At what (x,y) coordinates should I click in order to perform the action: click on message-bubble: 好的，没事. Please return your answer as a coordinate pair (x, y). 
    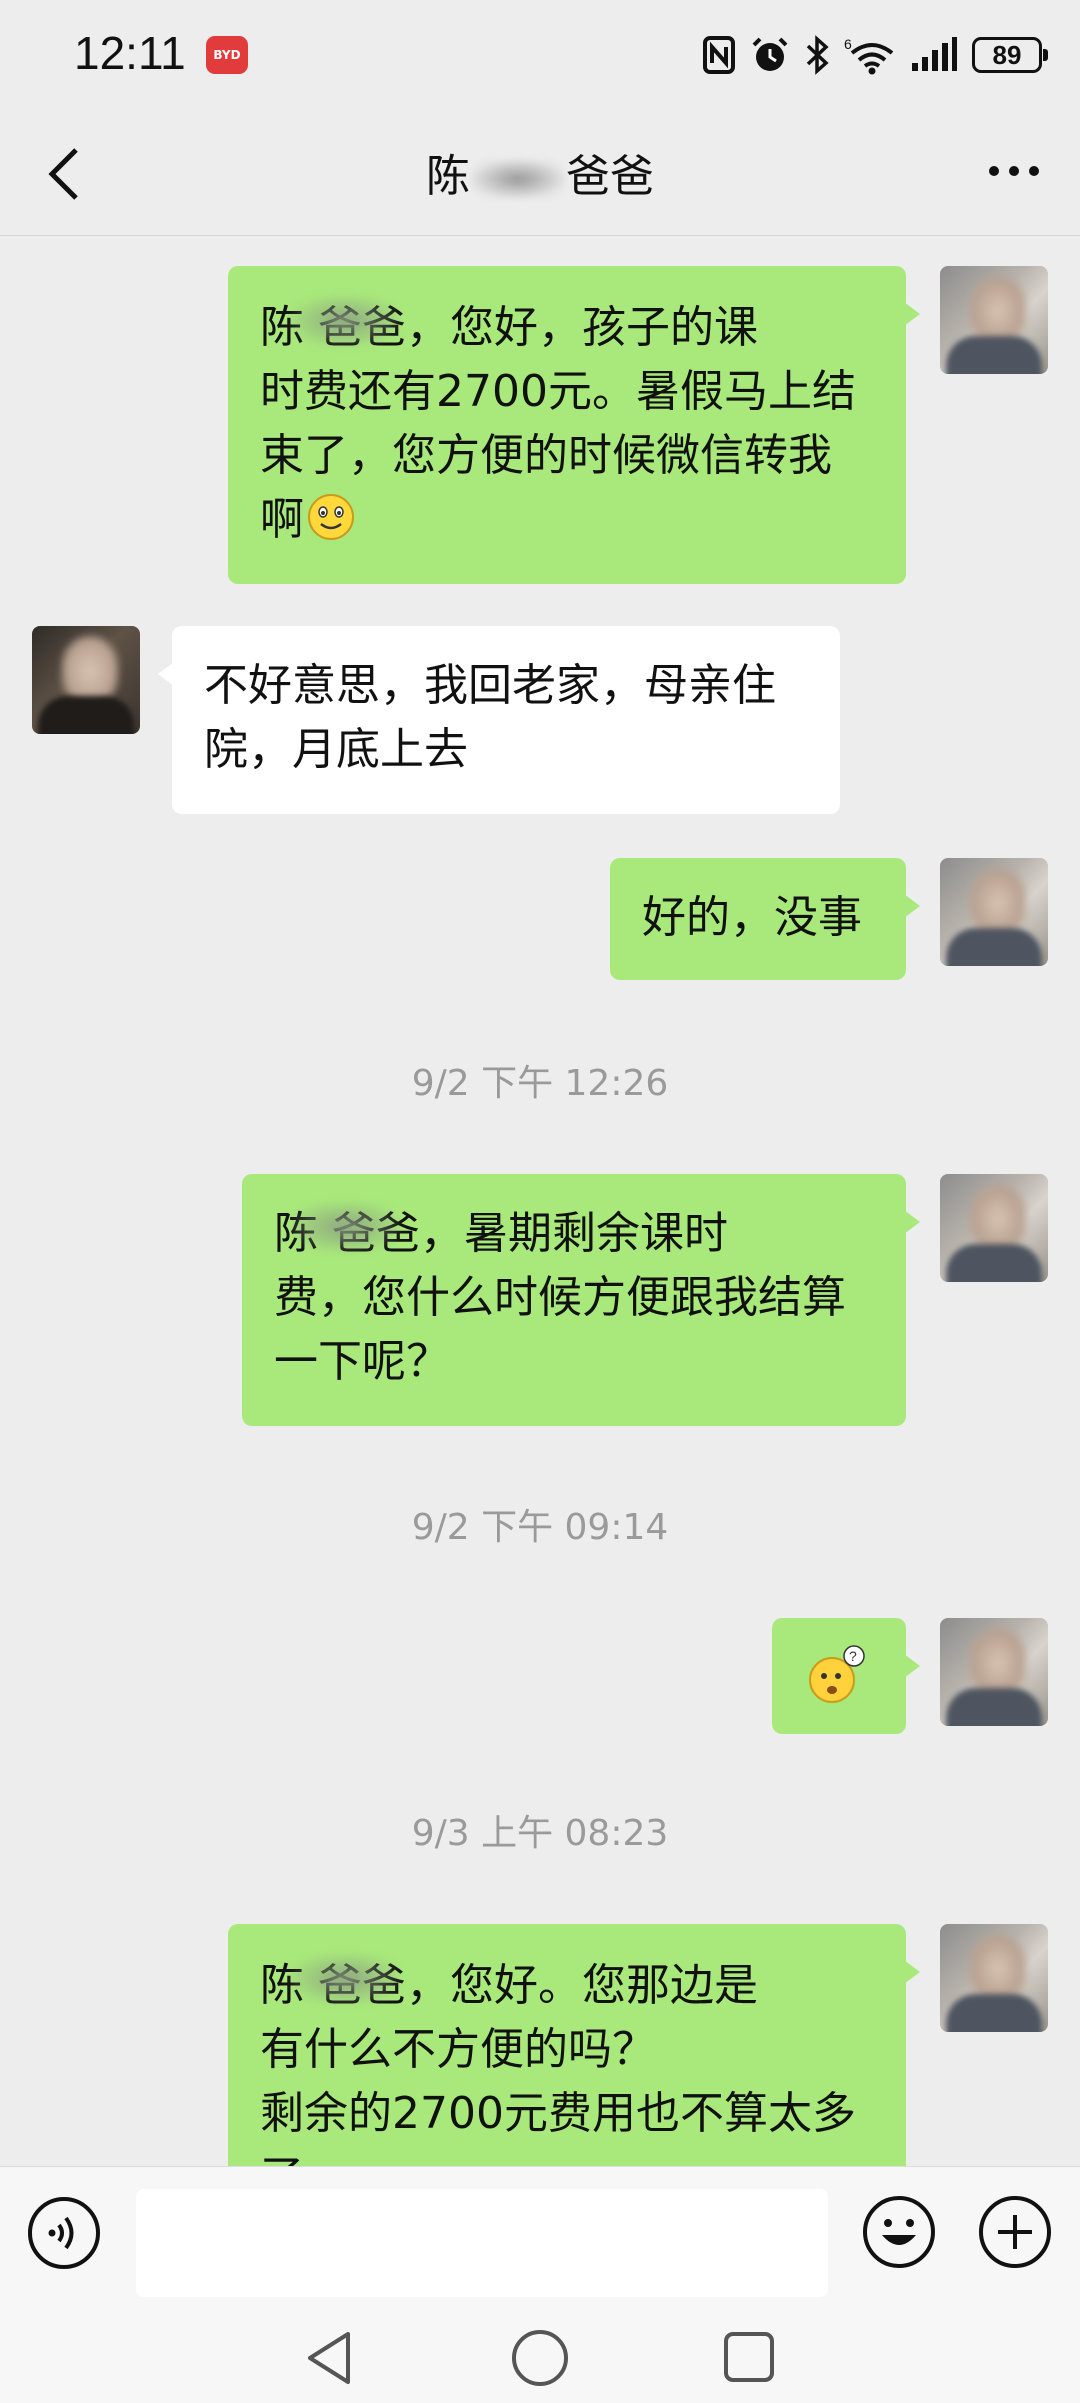
    Looking at the image, I should click on (765, 919).